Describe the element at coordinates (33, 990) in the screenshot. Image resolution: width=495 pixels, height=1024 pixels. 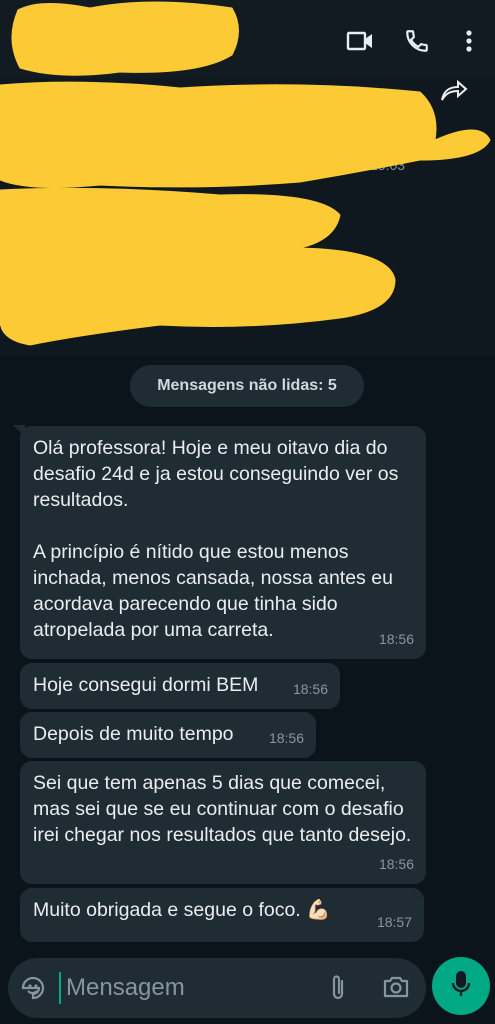
I see `sticker-icon` at that location.